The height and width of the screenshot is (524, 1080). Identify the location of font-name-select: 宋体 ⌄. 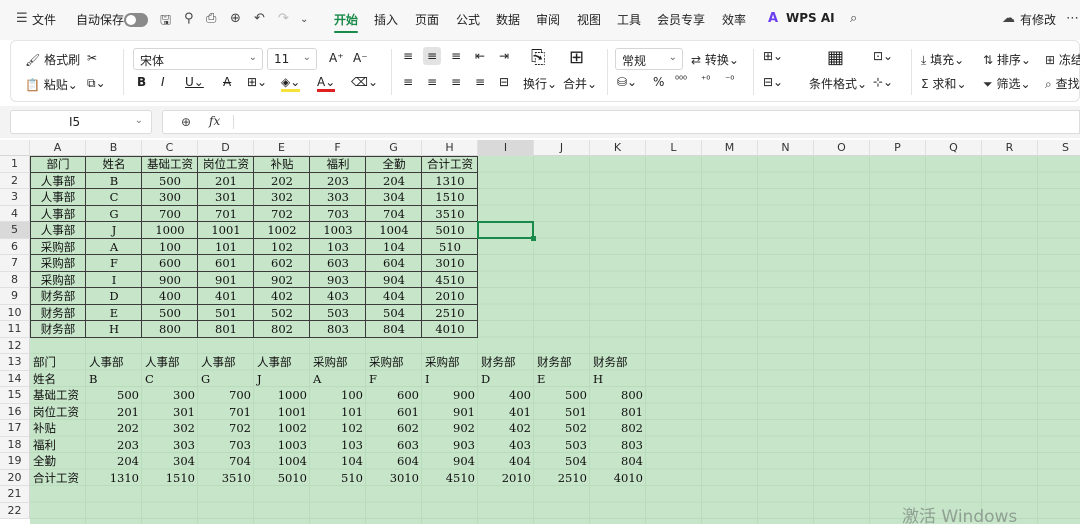
(198, 59).